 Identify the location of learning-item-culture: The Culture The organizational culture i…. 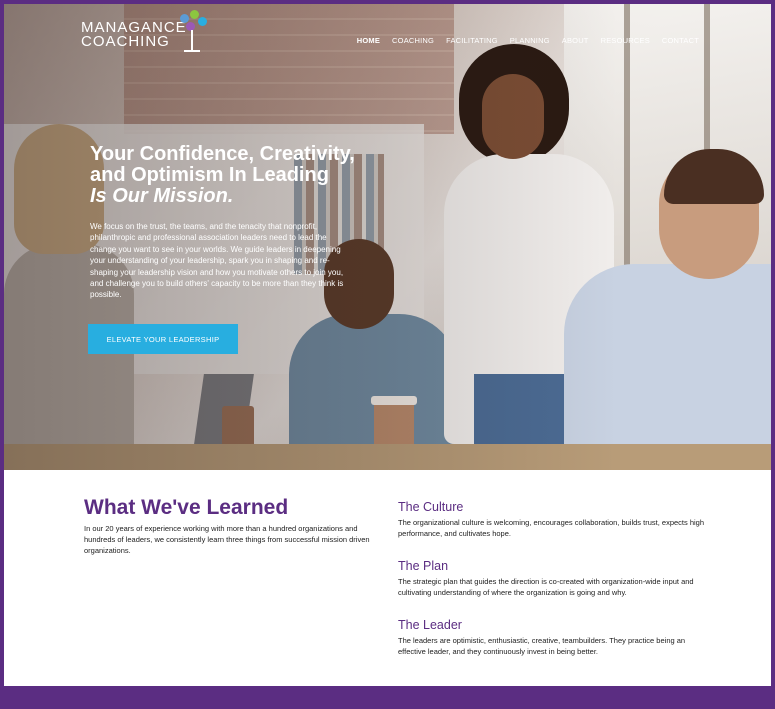
(553, 519).